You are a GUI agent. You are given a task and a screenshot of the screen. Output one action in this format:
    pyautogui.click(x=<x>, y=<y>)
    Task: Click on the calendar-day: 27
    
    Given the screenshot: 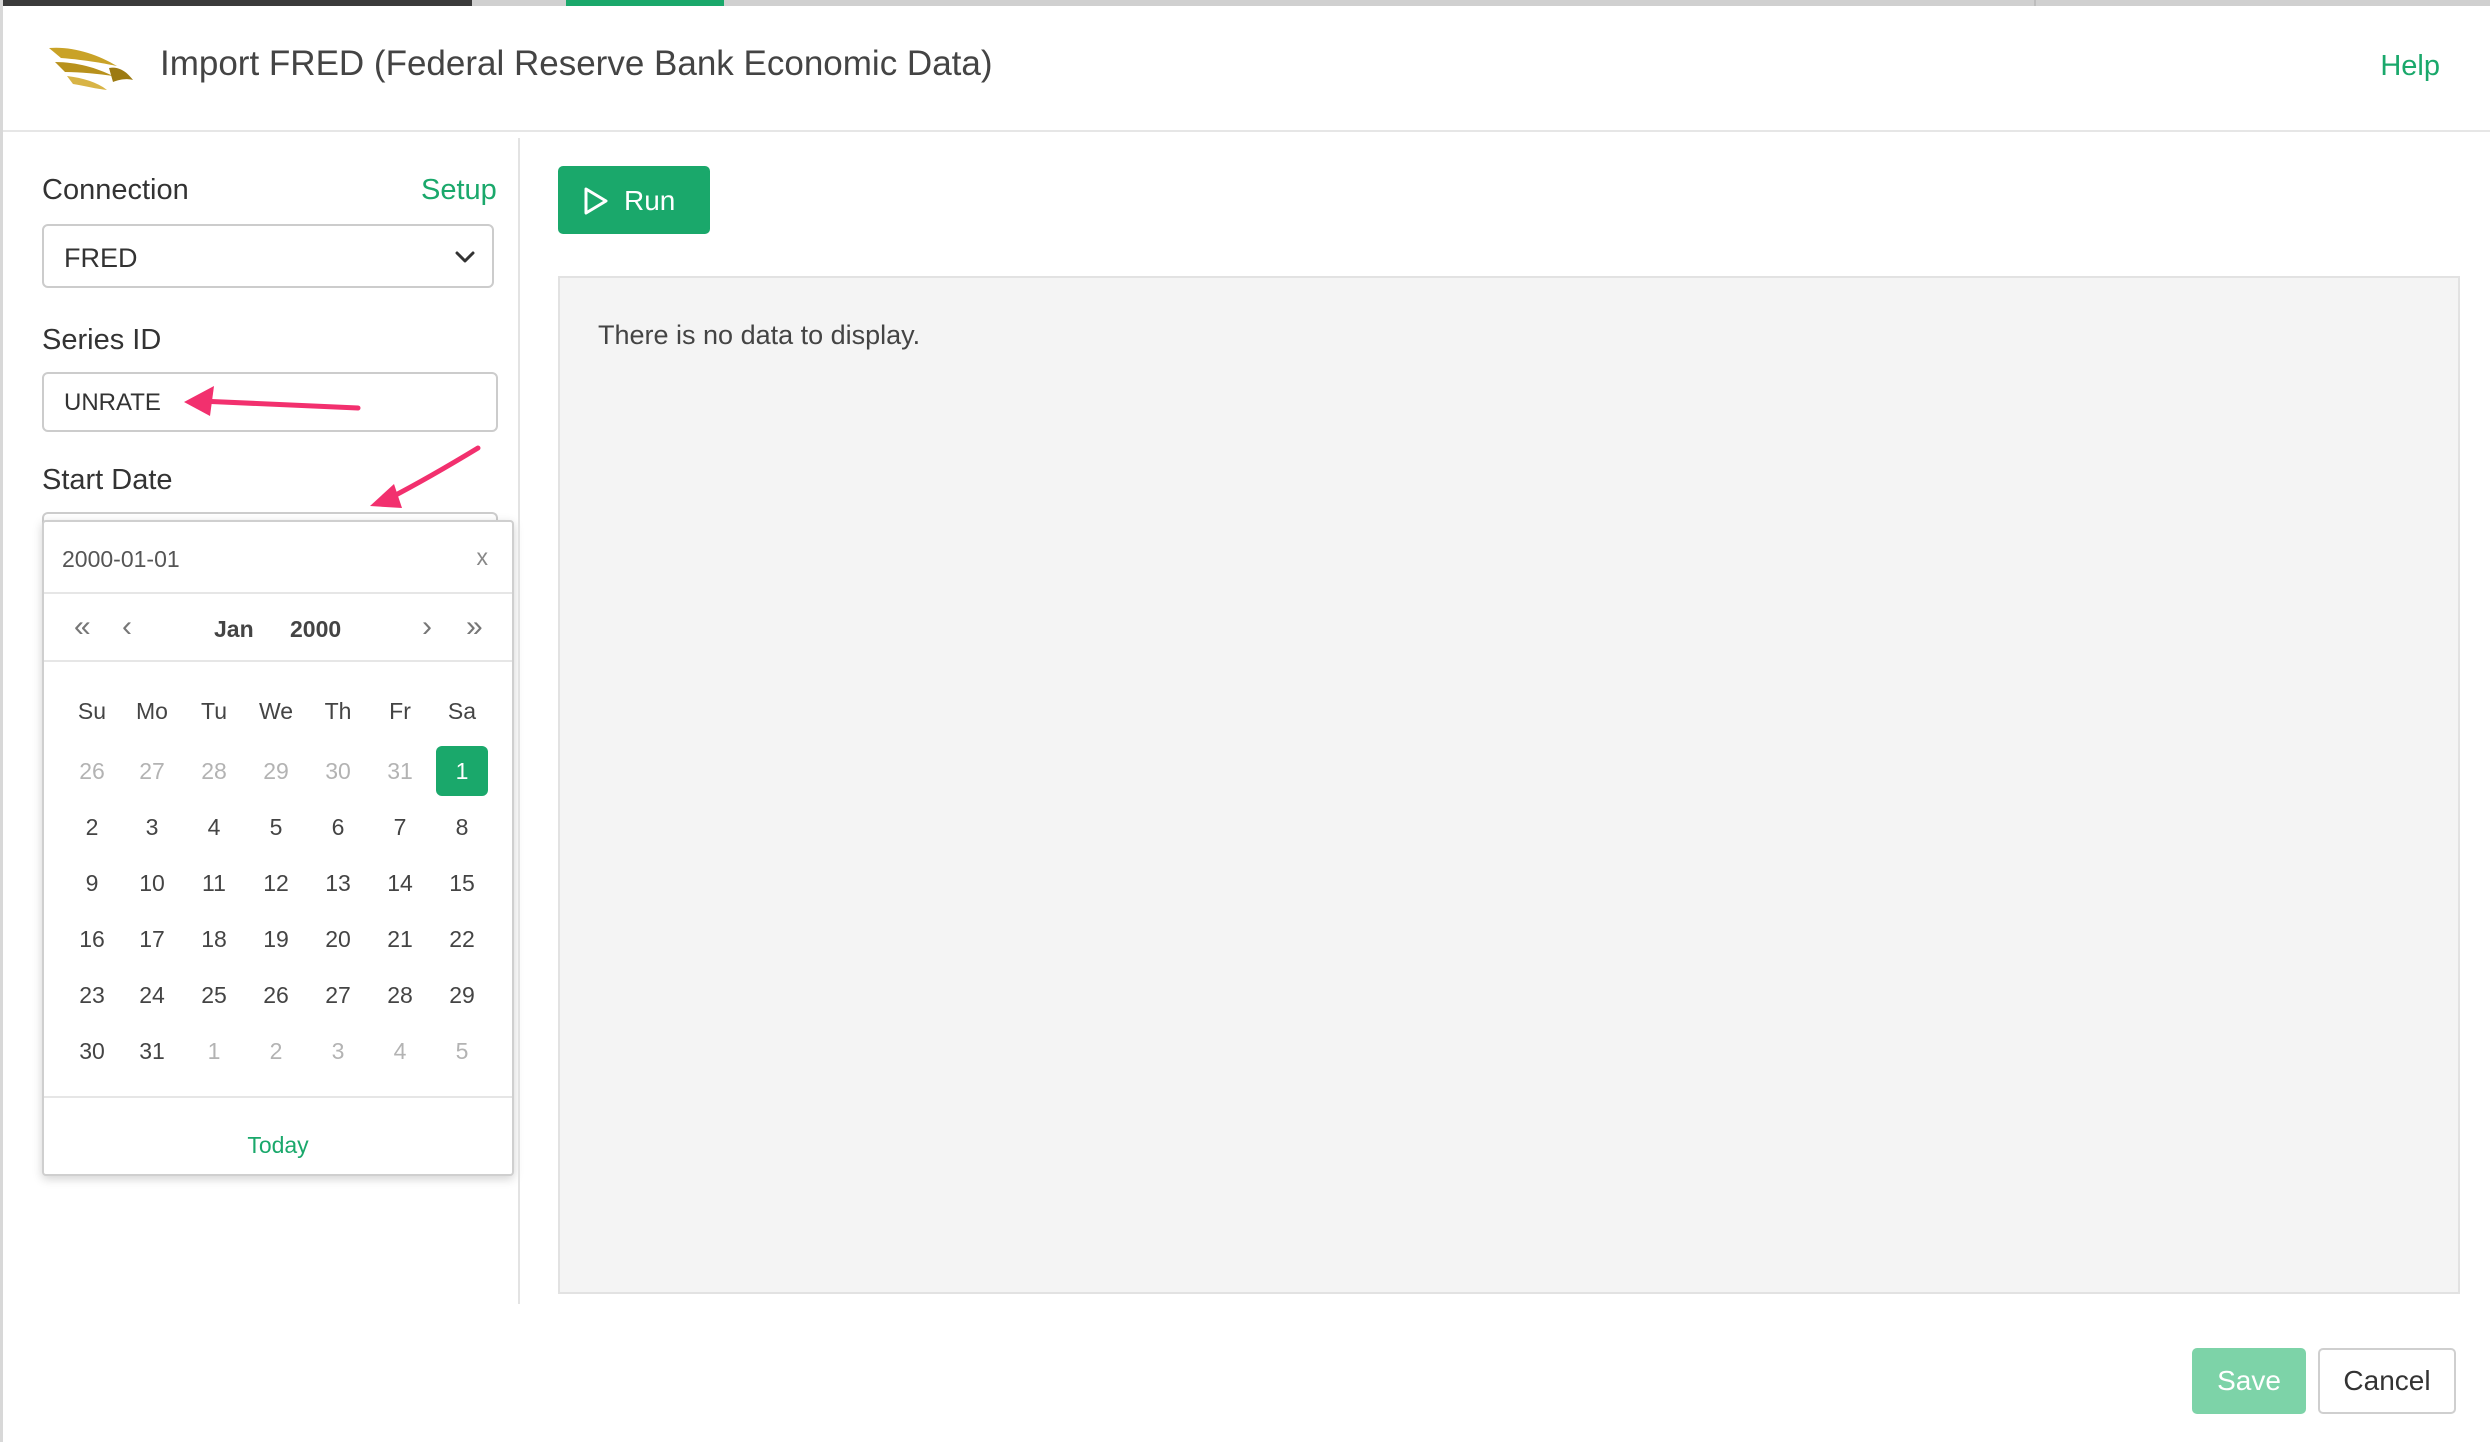 What is the action you would take?
    pyautogui.click(x=338, y=995)
    